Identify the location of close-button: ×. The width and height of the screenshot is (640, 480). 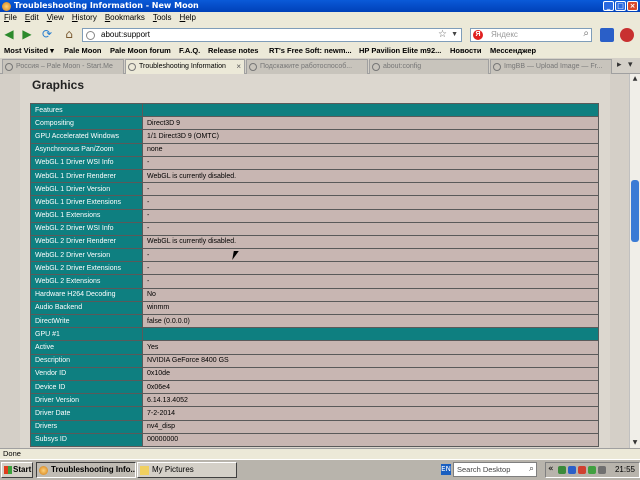
(632, 6).